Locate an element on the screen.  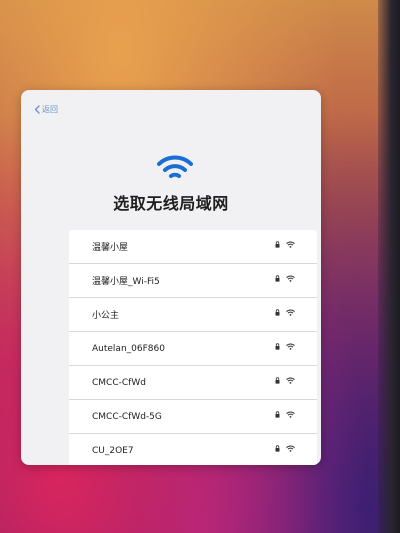
network-row: Autelan_06F860 is located at coordinates (193, 349).